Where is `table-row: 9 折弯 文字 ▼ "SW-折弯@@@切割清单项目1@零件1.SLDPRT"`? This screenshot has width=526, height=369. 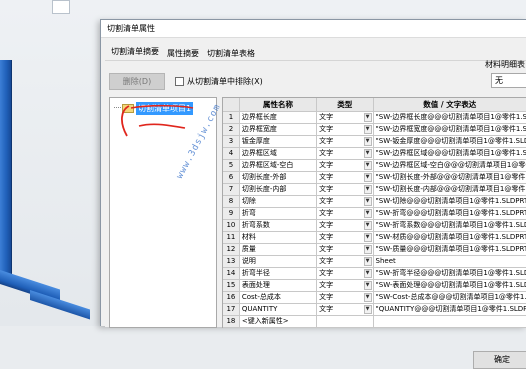
table-row: 9 折弯 文字 ▼ "SW-折弯@@@切割清单项目1@零件1.SLDPRT" is located at coordinates (374, 214).